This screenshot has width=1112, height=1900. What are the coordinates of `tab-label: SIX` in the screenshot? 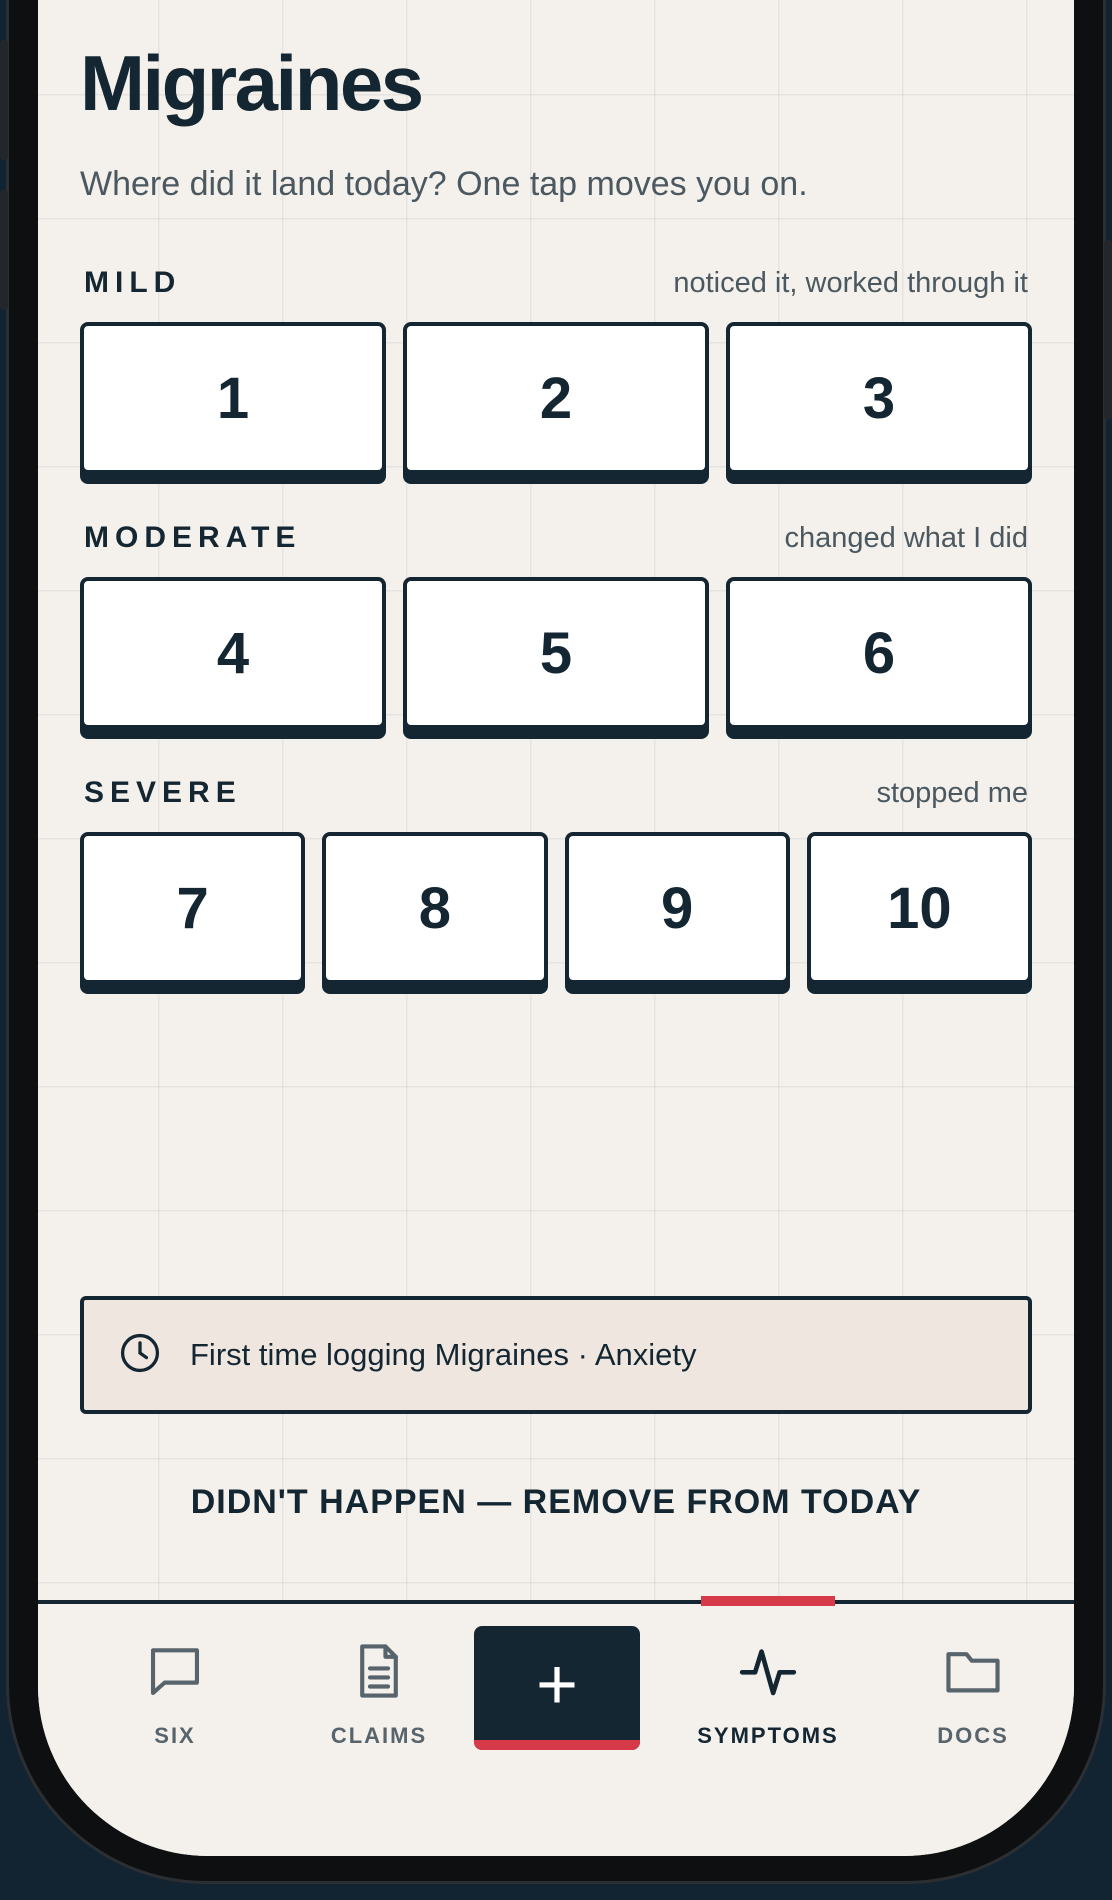 It's located at (175, 1735).